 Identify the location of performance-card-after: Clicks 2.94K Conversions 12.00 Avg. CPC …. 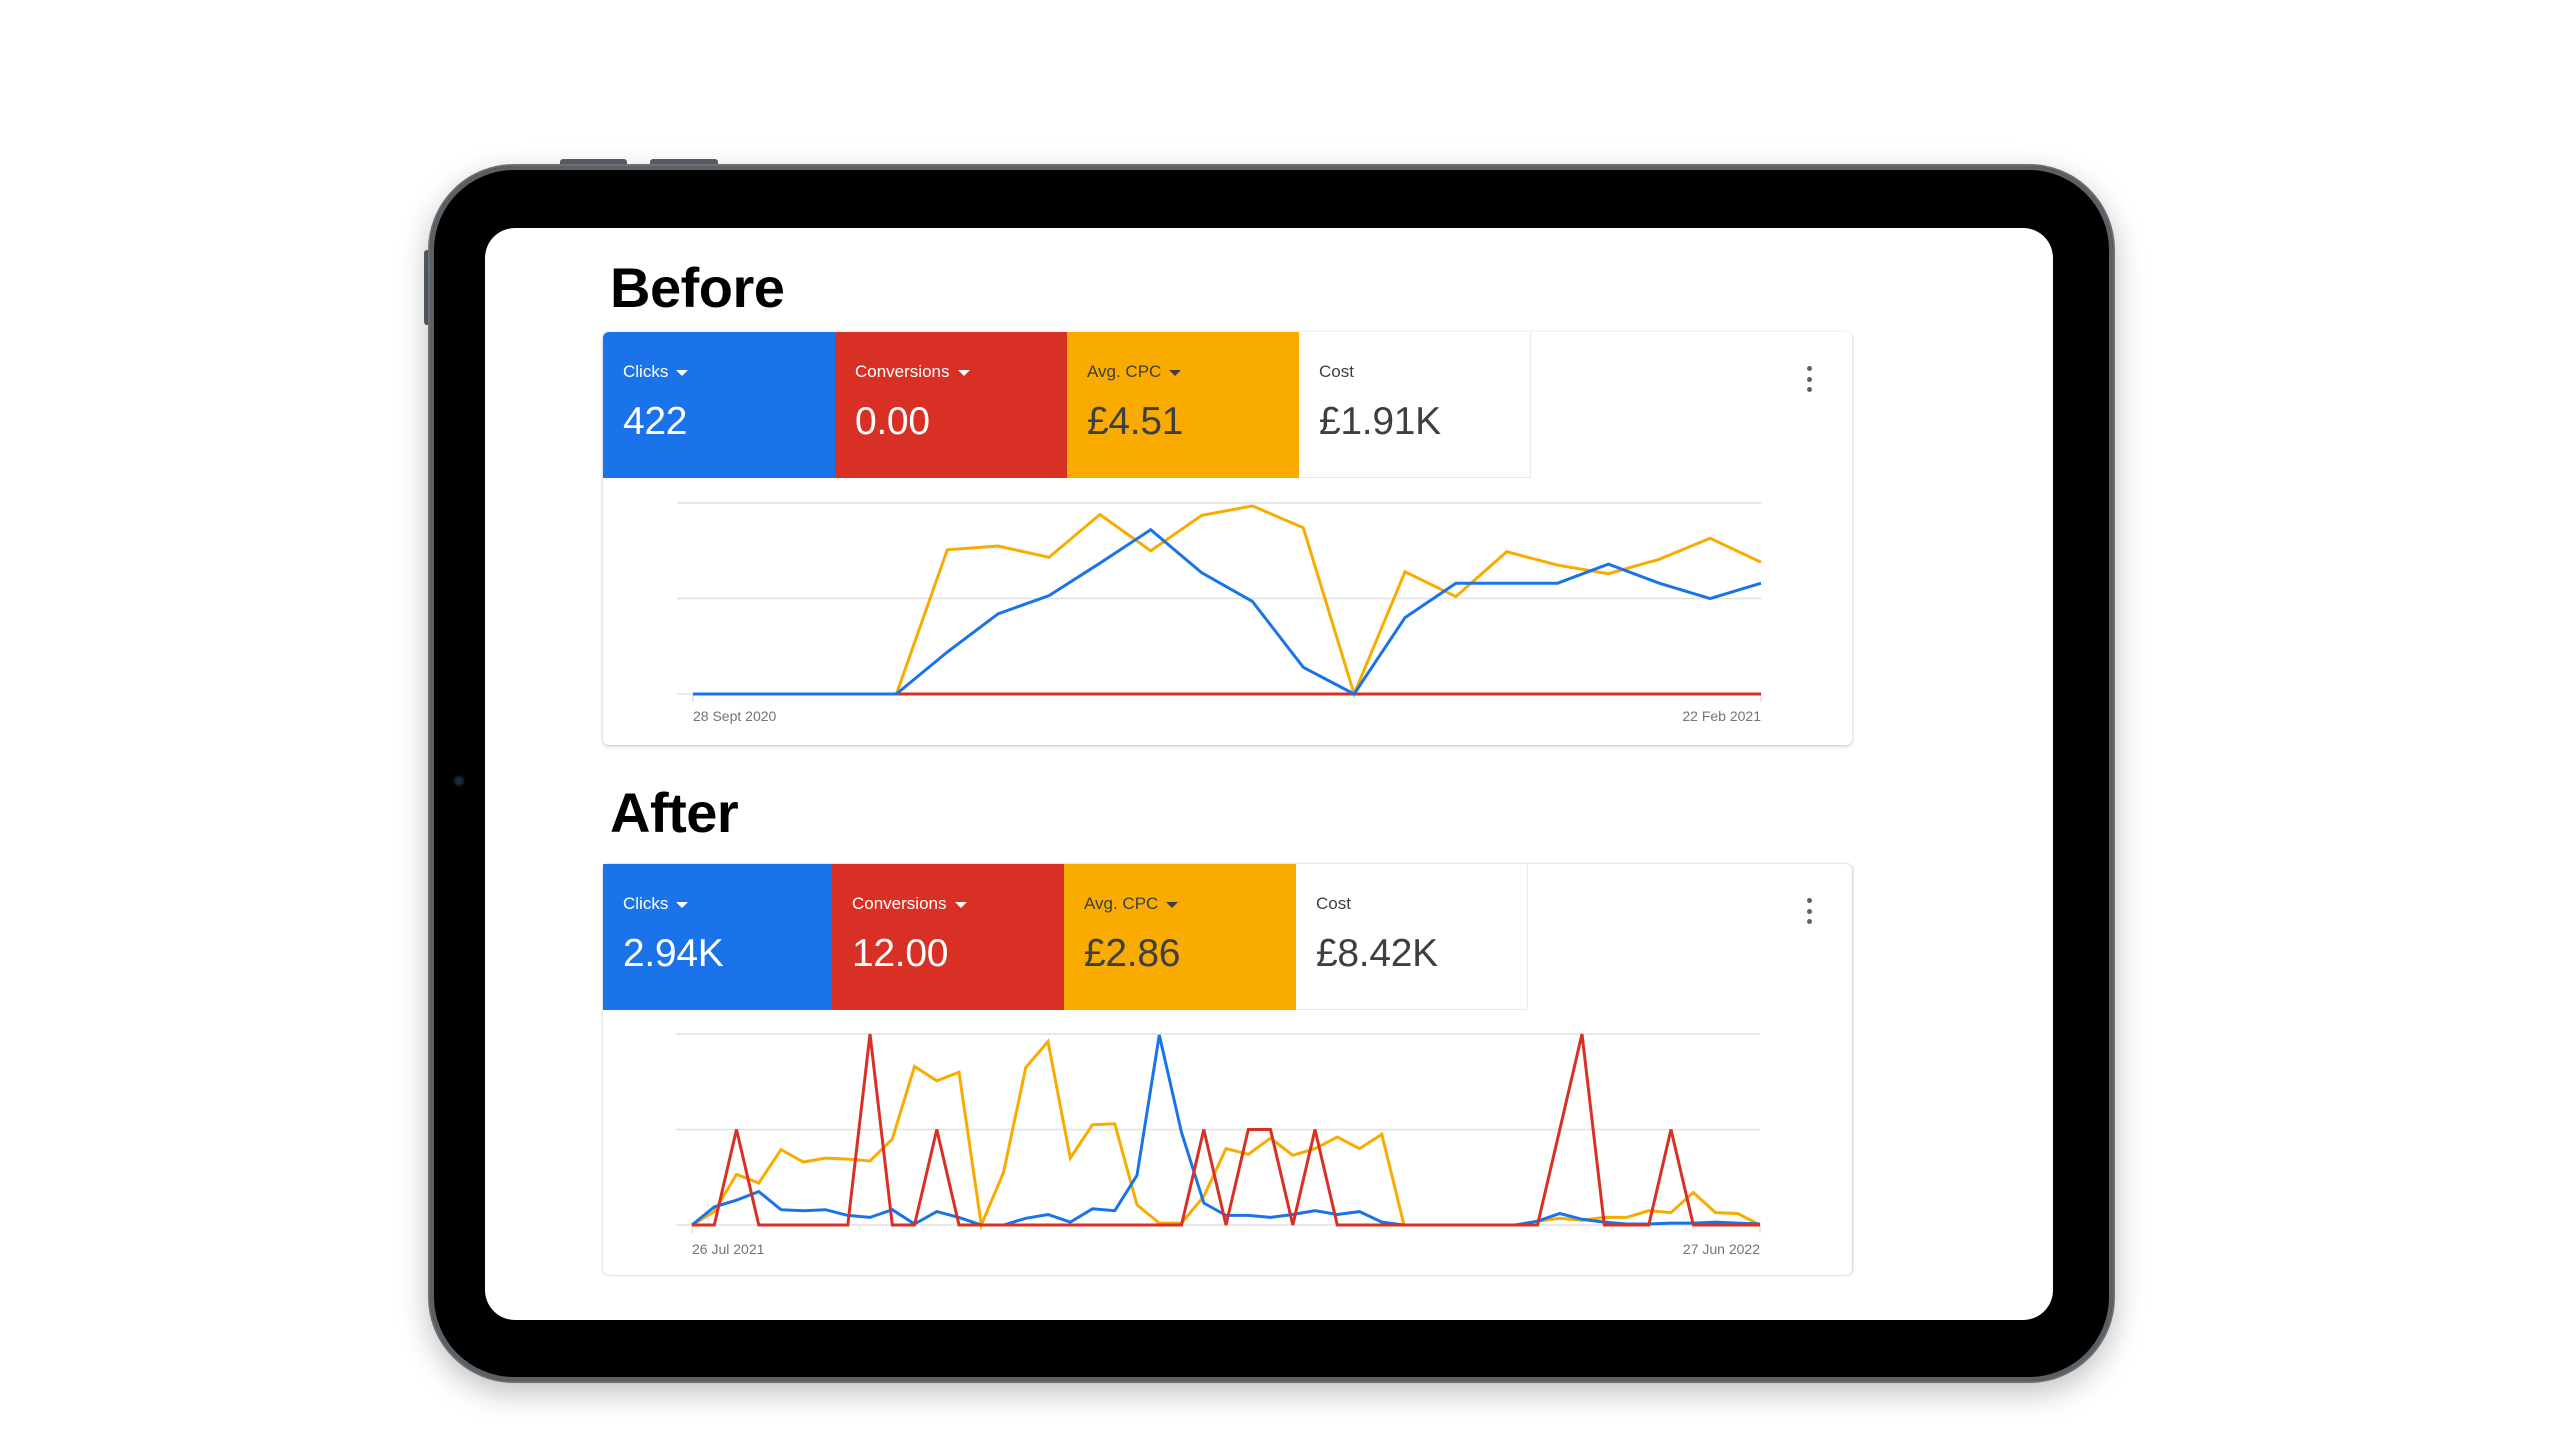
(1227, 1069).